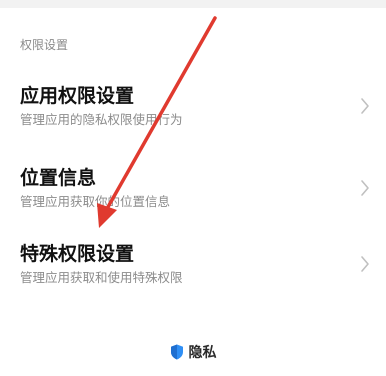 Image resolution: width=386 pixels, height=376 pixels. What do you see at coordinates (101, 277) in the screenshot?
I see `row-subtitle: 管理应用获取和使用特殊权限` at bounding box center [101, 277].